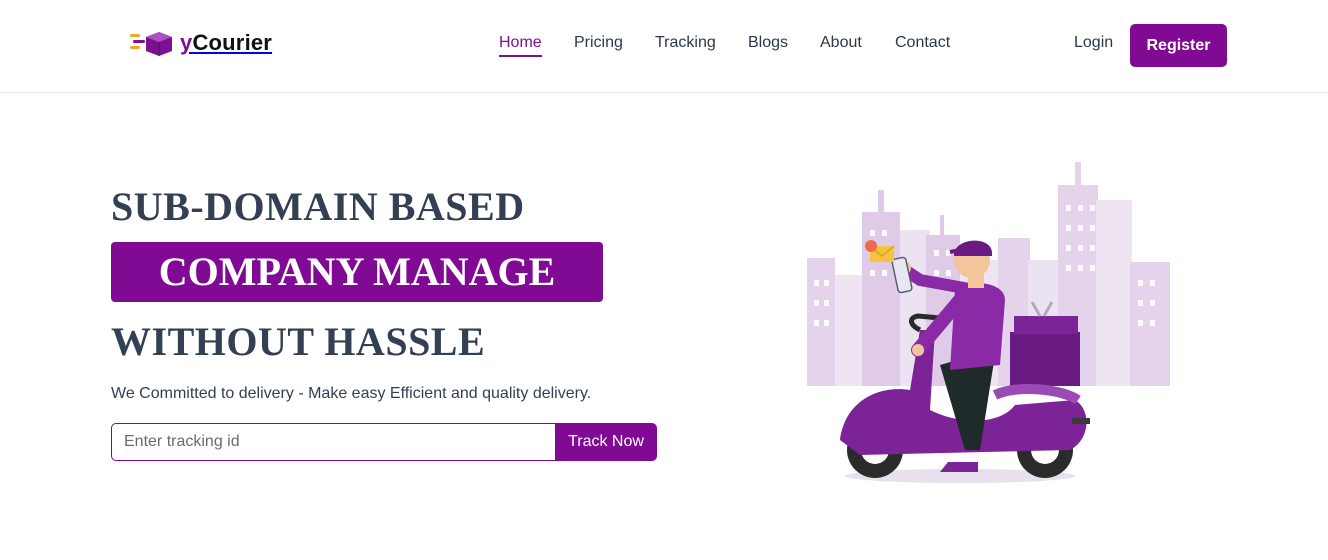 The image size is (1328, 560). I want to click on nav-pricing: Pricing, so click(598, 43).